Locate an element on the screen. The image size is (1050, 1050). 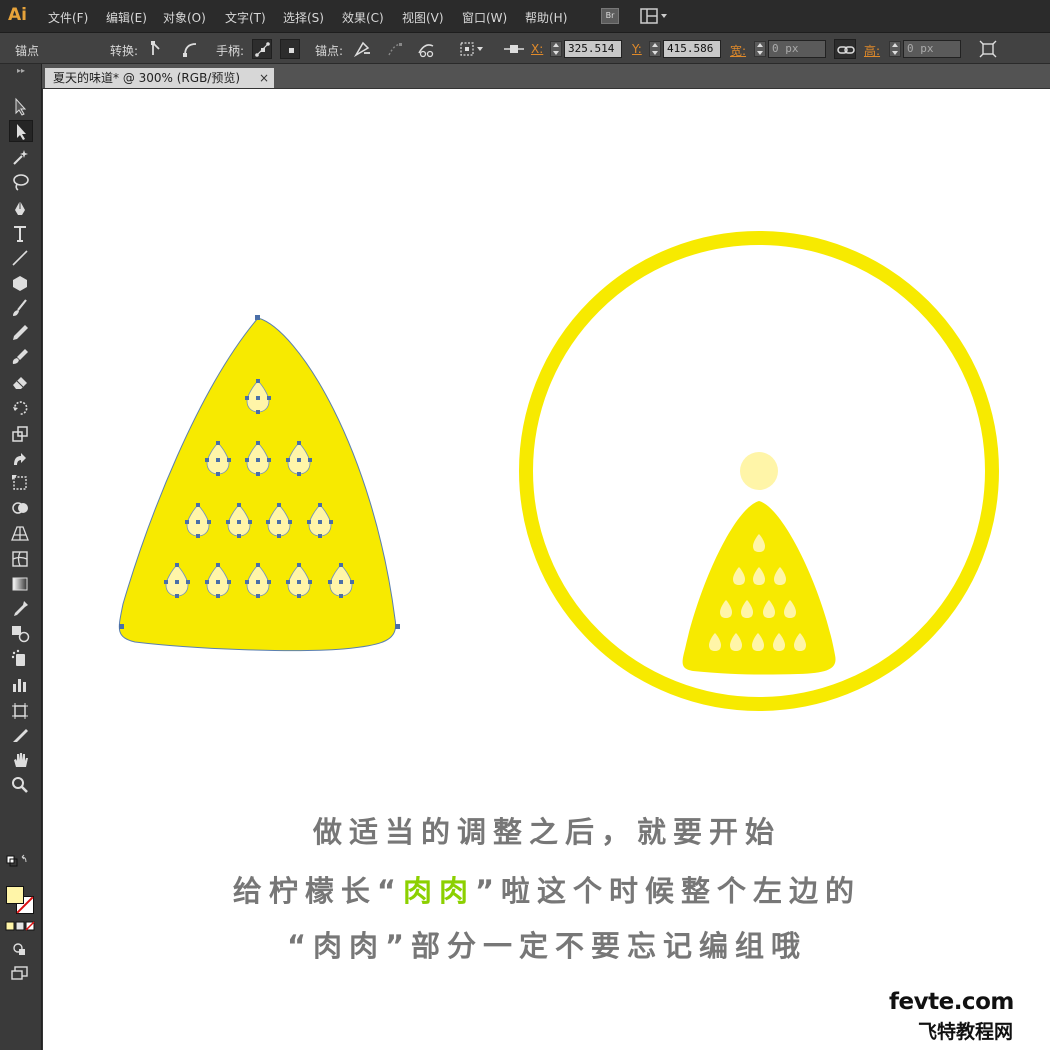
lemon-segment-editing is located at coordinates (259, 483).